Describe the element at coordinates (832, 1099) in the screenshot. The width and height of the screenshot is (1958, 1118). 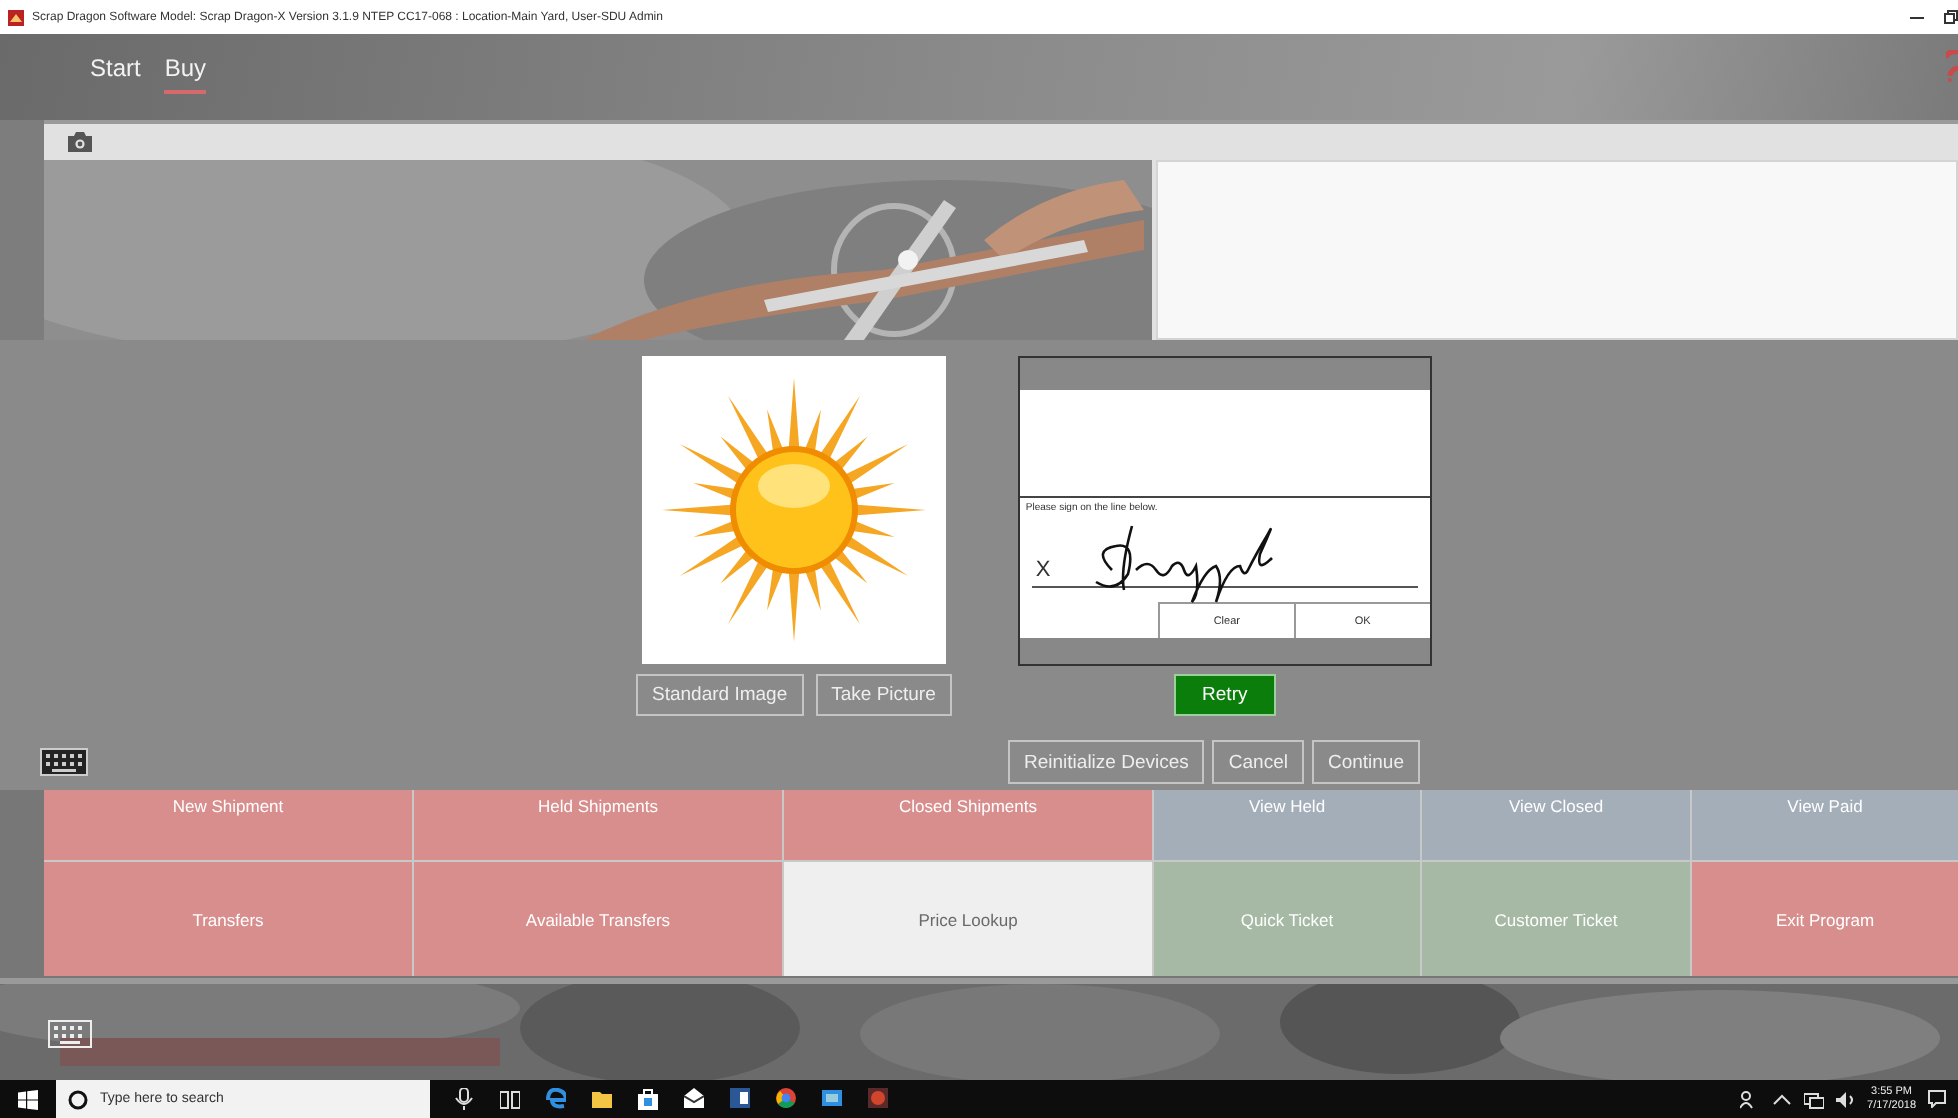
I see `window-icon` at that location.